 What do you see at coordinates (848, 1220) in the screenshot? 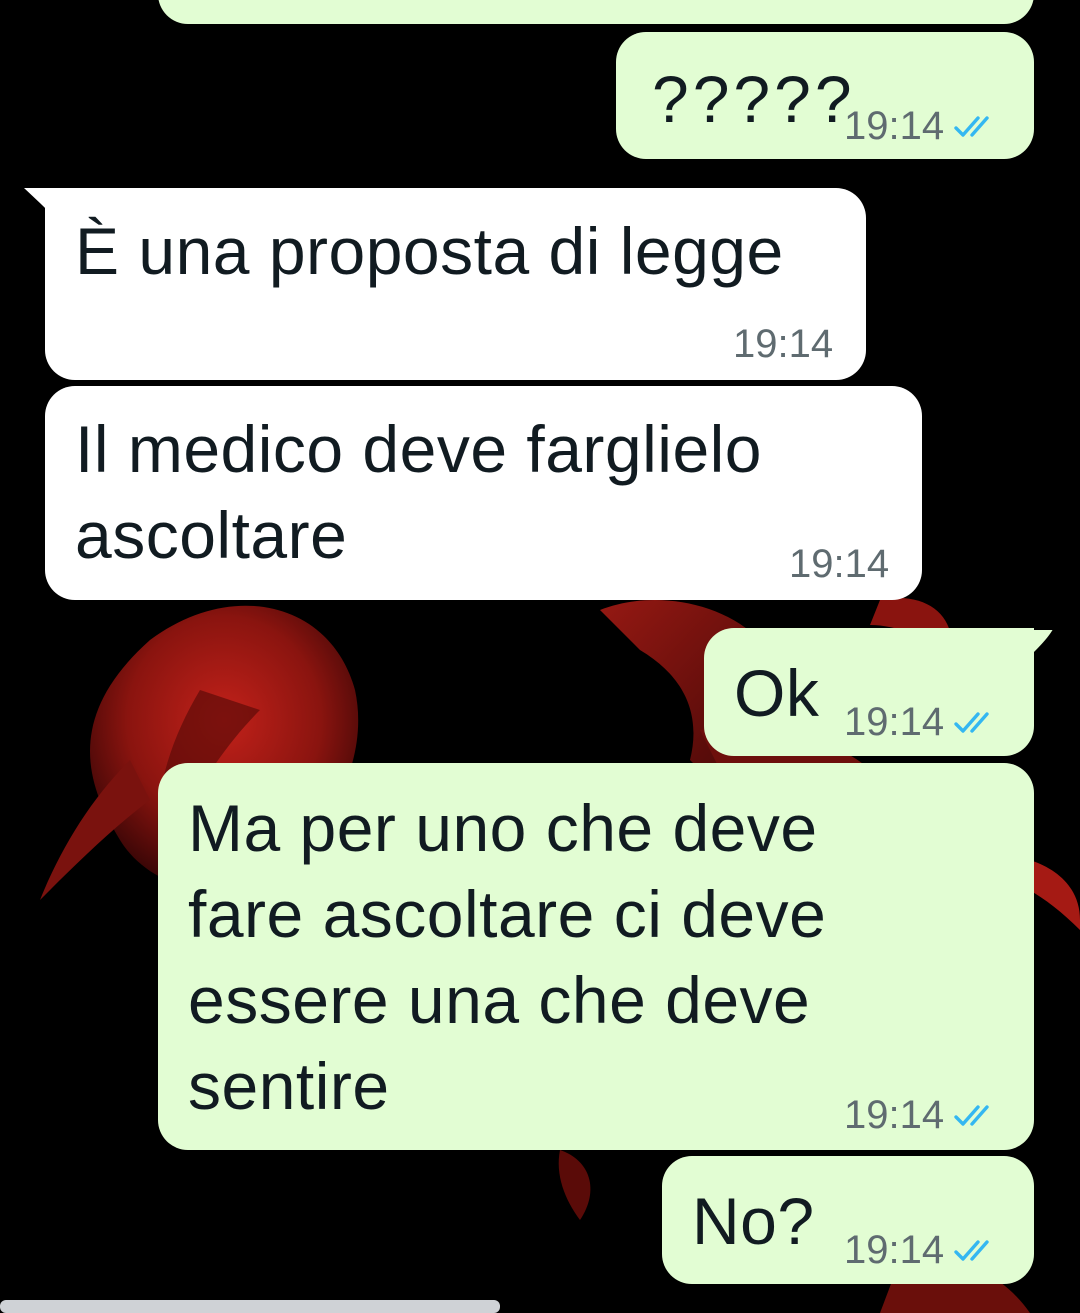
I see `message-bubble-outgoing: No? 19:14` at bounding box center [848, 1220].